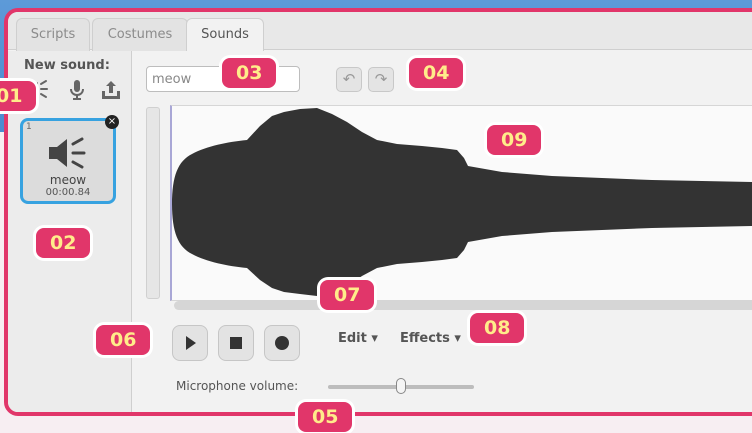 The height and width of the screenshot is (433, 752). What do you see at coordinates (463, 305) in the screenshot?
I see `horizontal-scrollbar` at bounding box center [463, 305].